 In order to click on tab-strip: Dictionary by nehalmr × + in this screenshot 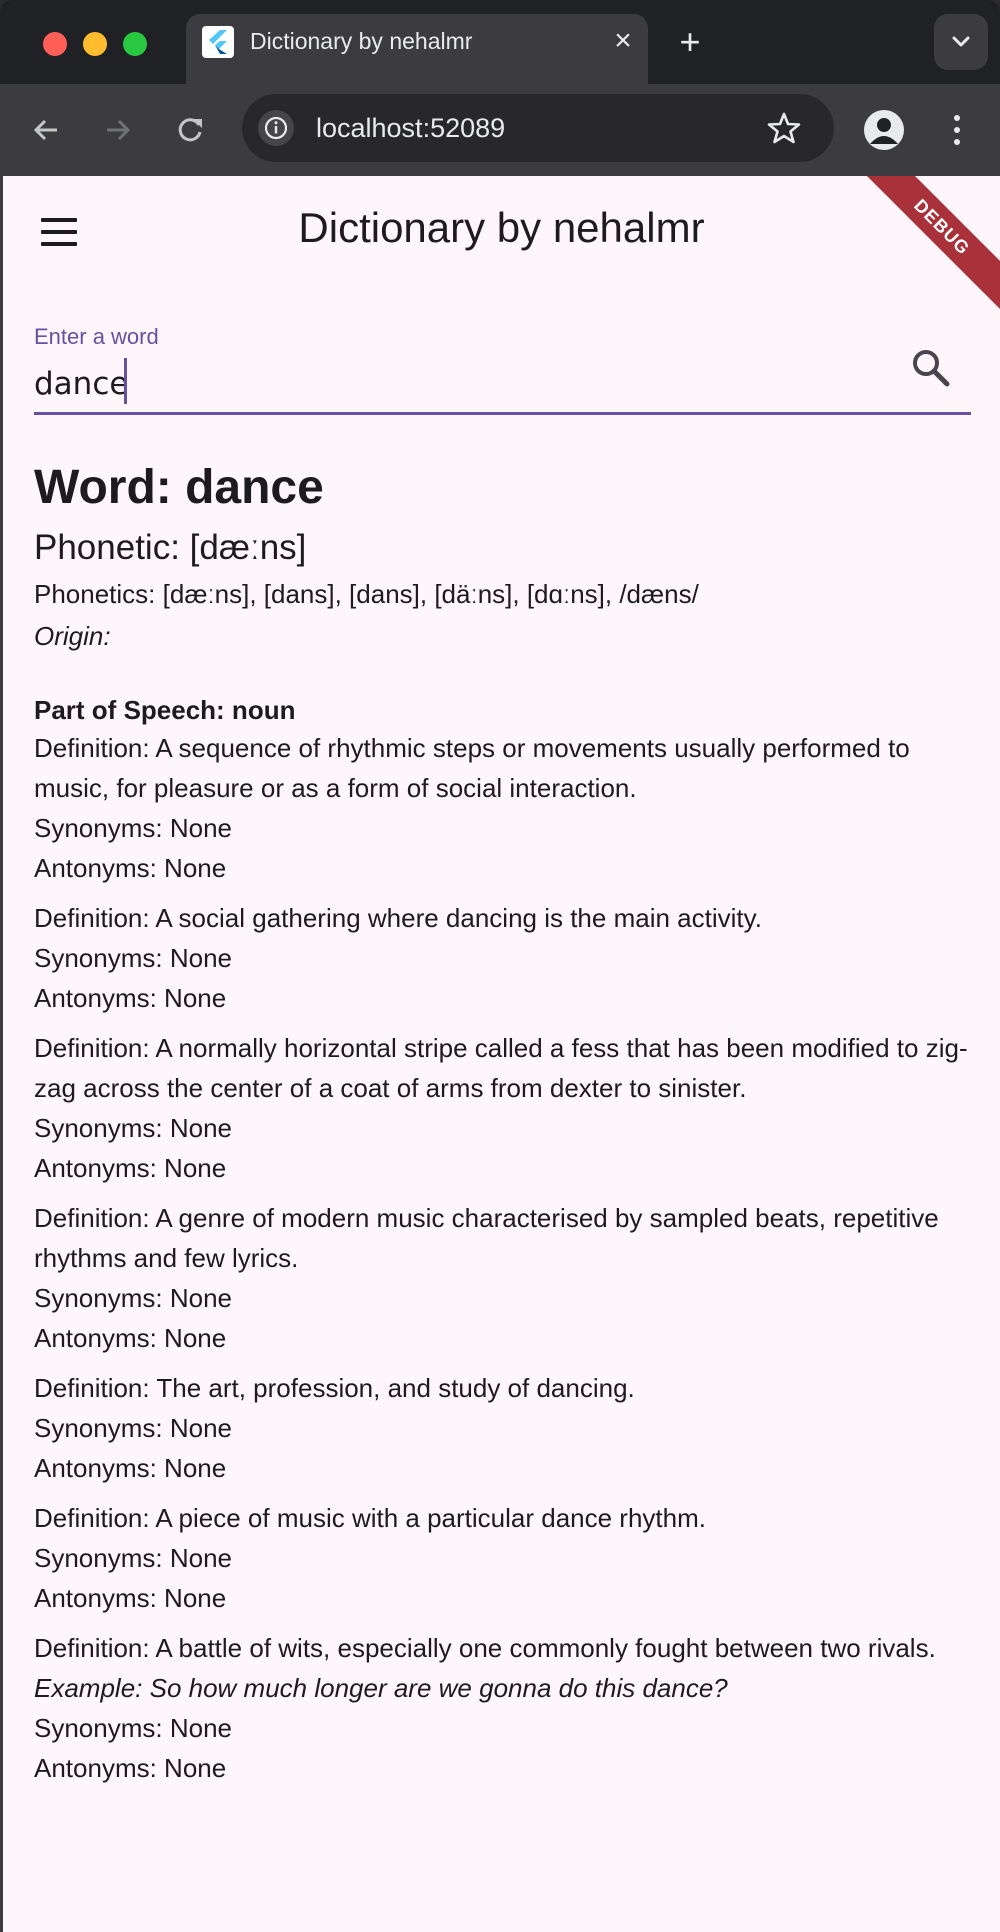, I will do `click(500, 42)`.